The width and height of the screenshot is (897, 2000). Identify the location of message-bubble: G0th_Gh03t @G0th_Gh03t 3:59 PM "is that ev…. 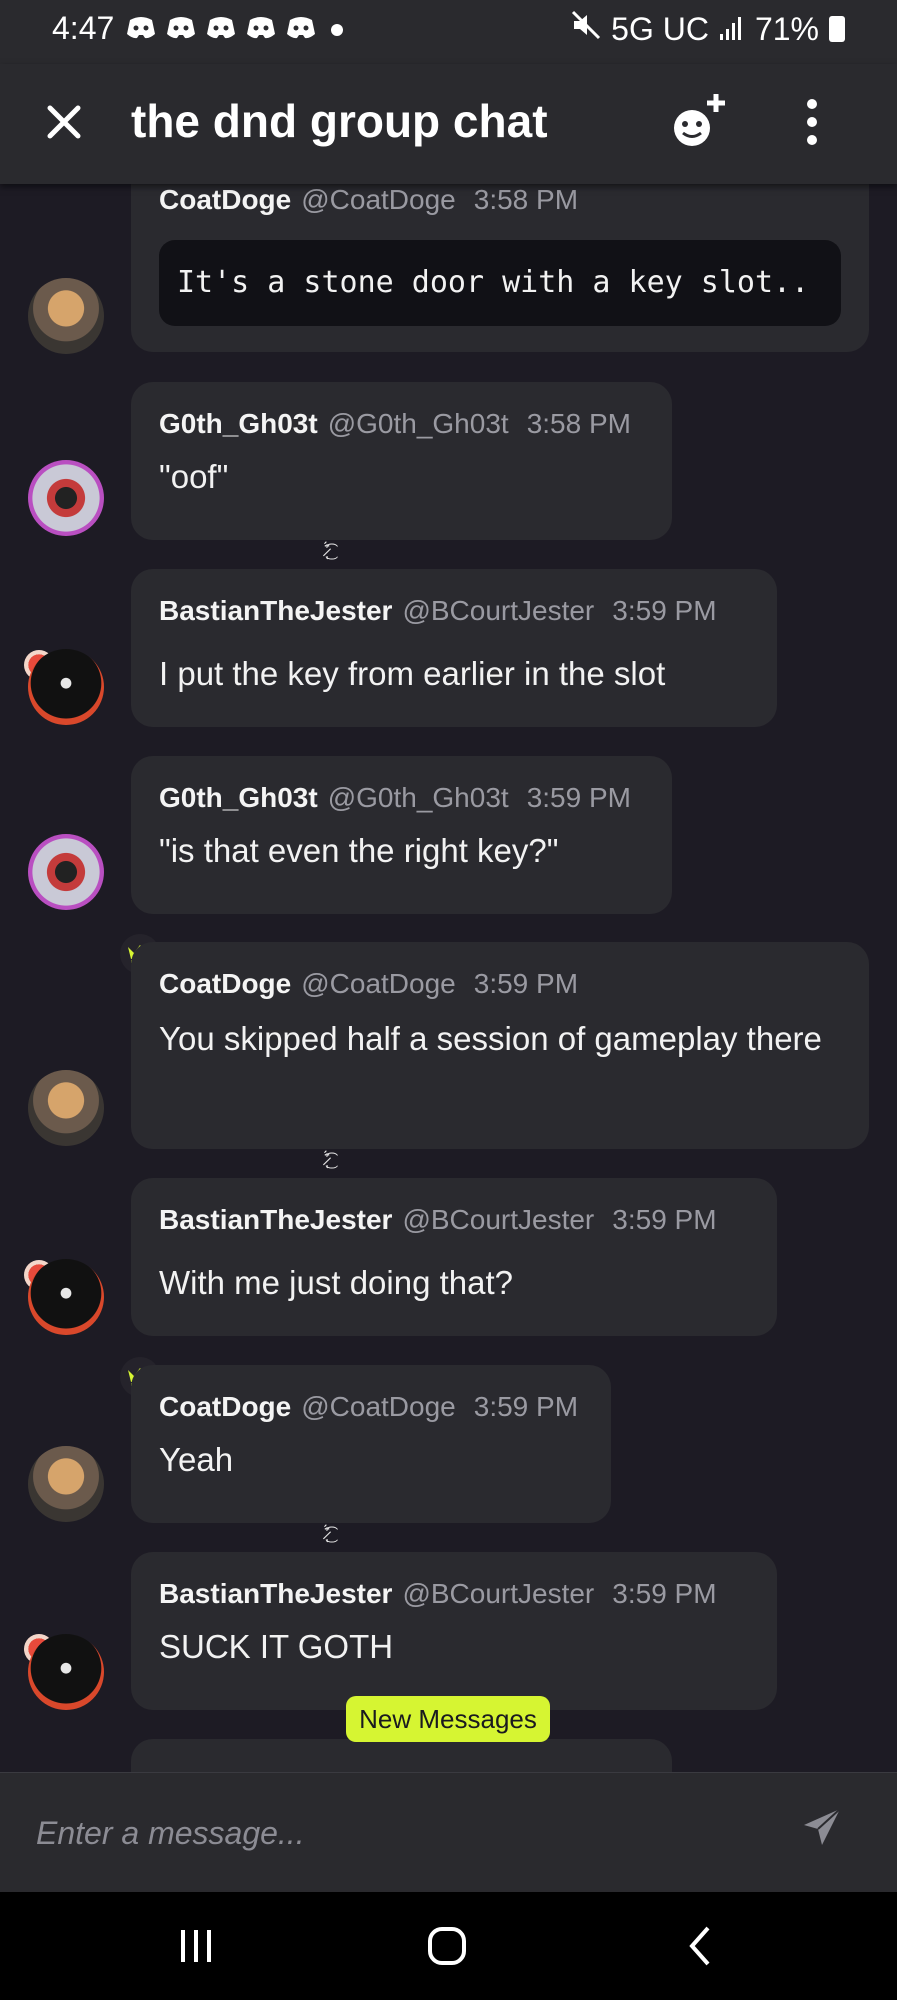
(401, 835).